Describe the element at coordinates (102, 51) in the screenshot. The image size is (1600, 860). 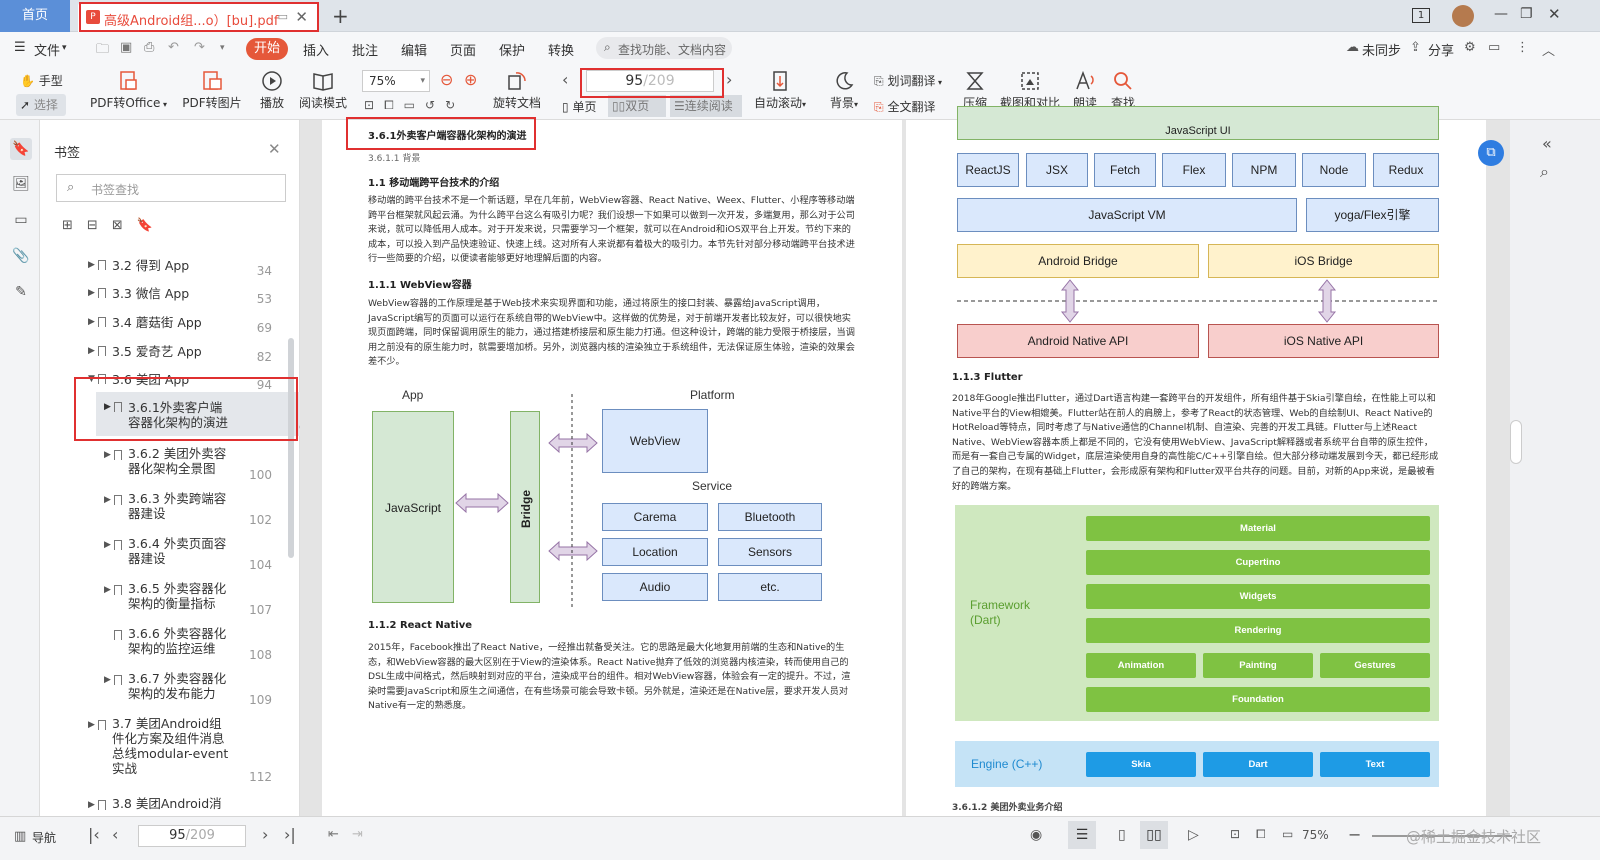
I see `open-folder-icon: 🗀` at that location.